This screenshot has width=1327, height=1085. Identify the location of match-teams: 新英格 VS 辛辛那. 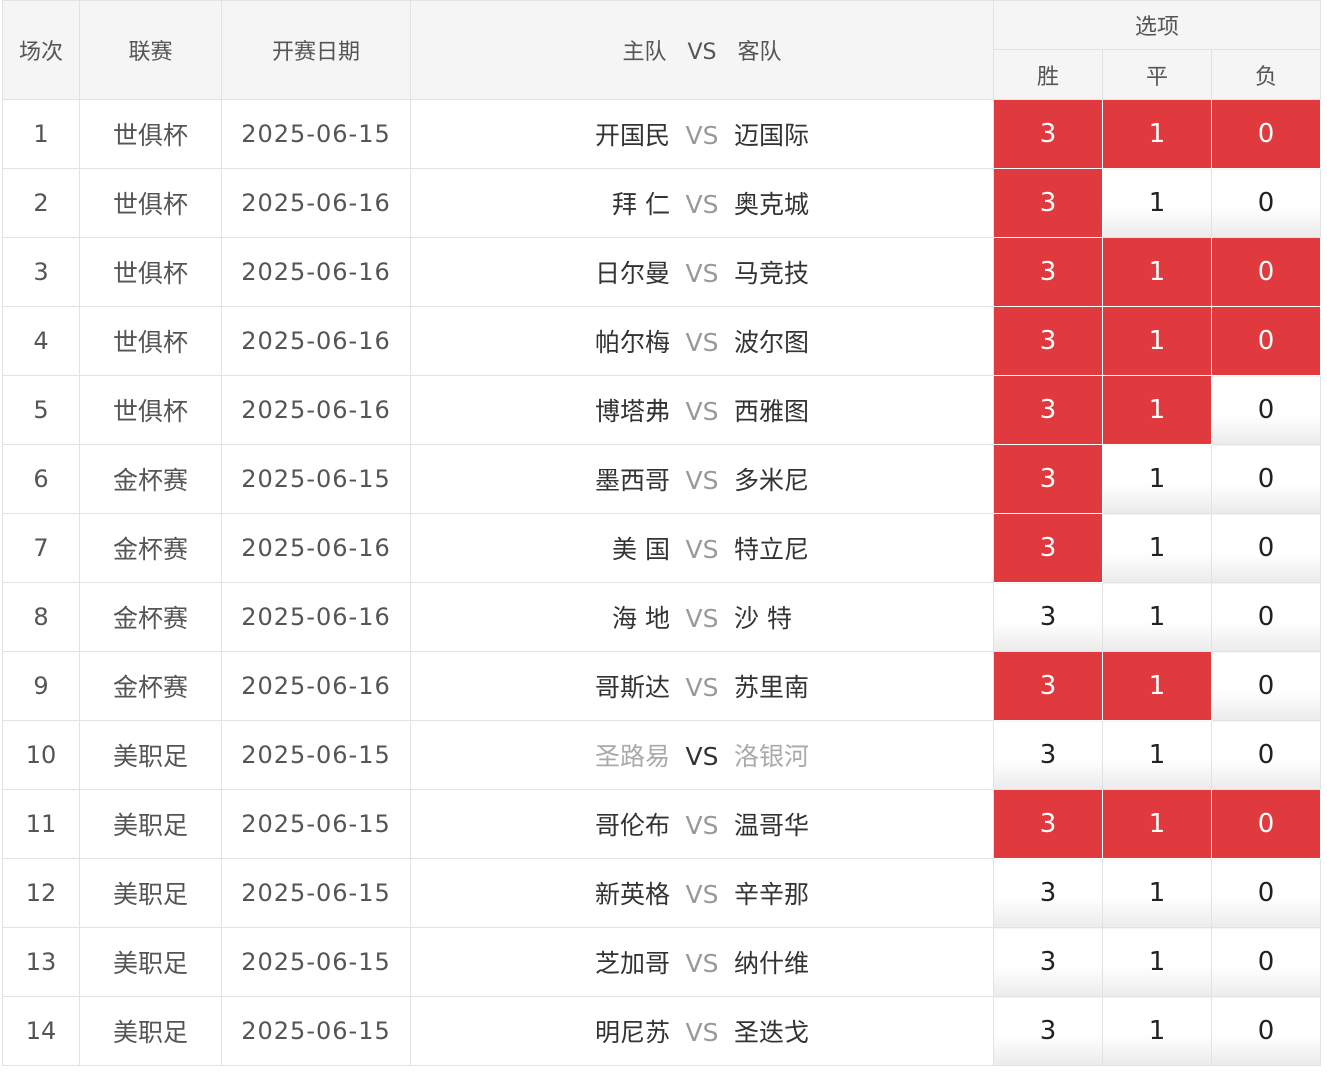
(702, 893).